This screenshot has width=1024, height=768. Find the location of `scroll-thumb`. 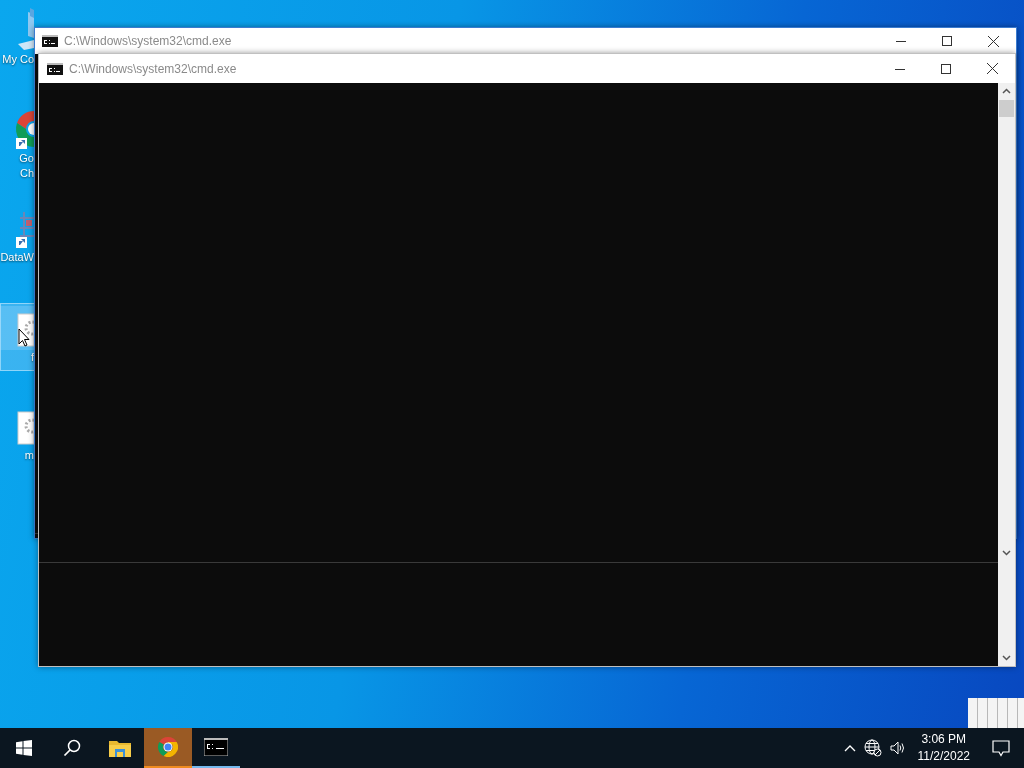

scroll-thumb is located at coordinates (1006, 108).